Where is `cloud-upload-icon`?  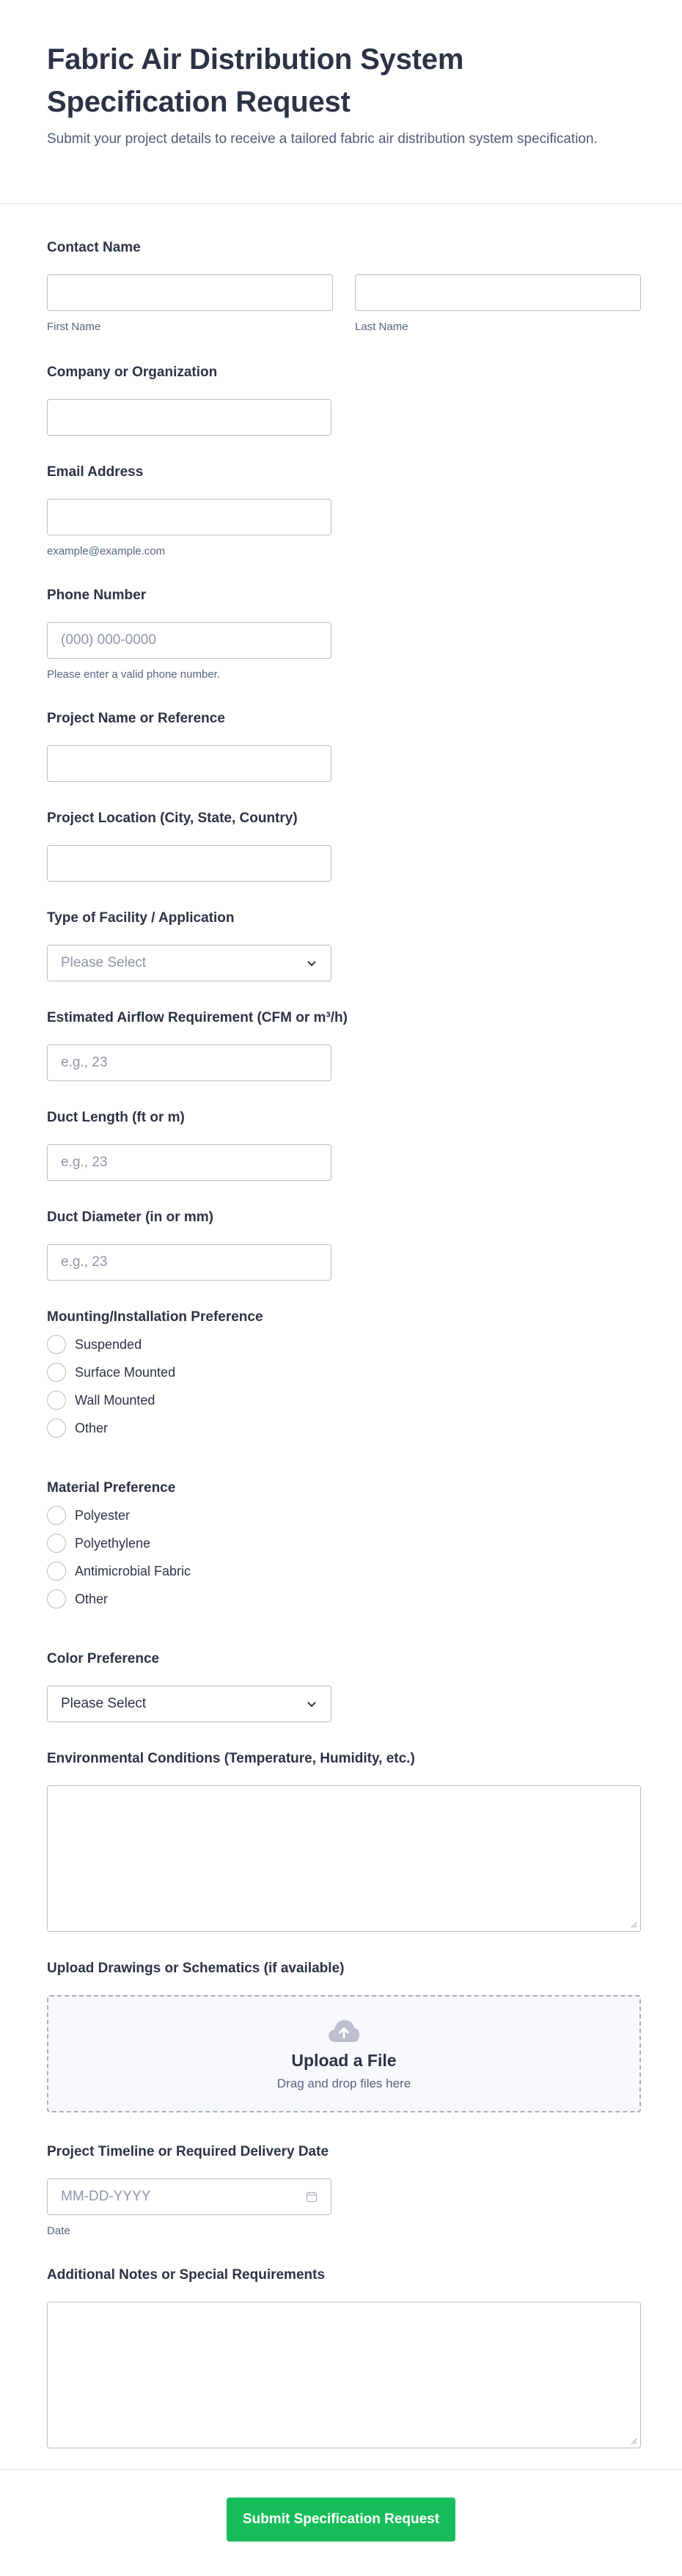
cloud-upload-icon is located at coordinates (344, 2030).